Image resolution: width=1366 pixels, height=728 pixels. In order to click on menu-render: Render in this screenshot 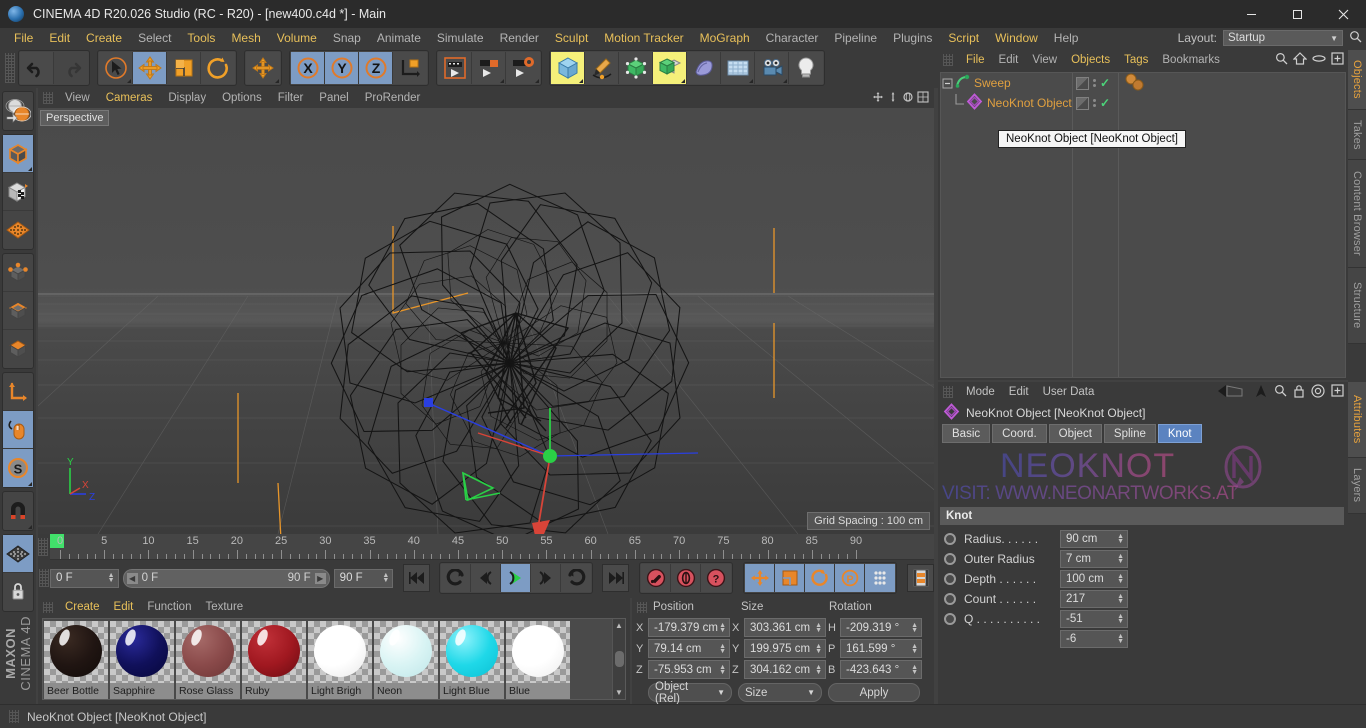, I will do `click(519, 38)`.